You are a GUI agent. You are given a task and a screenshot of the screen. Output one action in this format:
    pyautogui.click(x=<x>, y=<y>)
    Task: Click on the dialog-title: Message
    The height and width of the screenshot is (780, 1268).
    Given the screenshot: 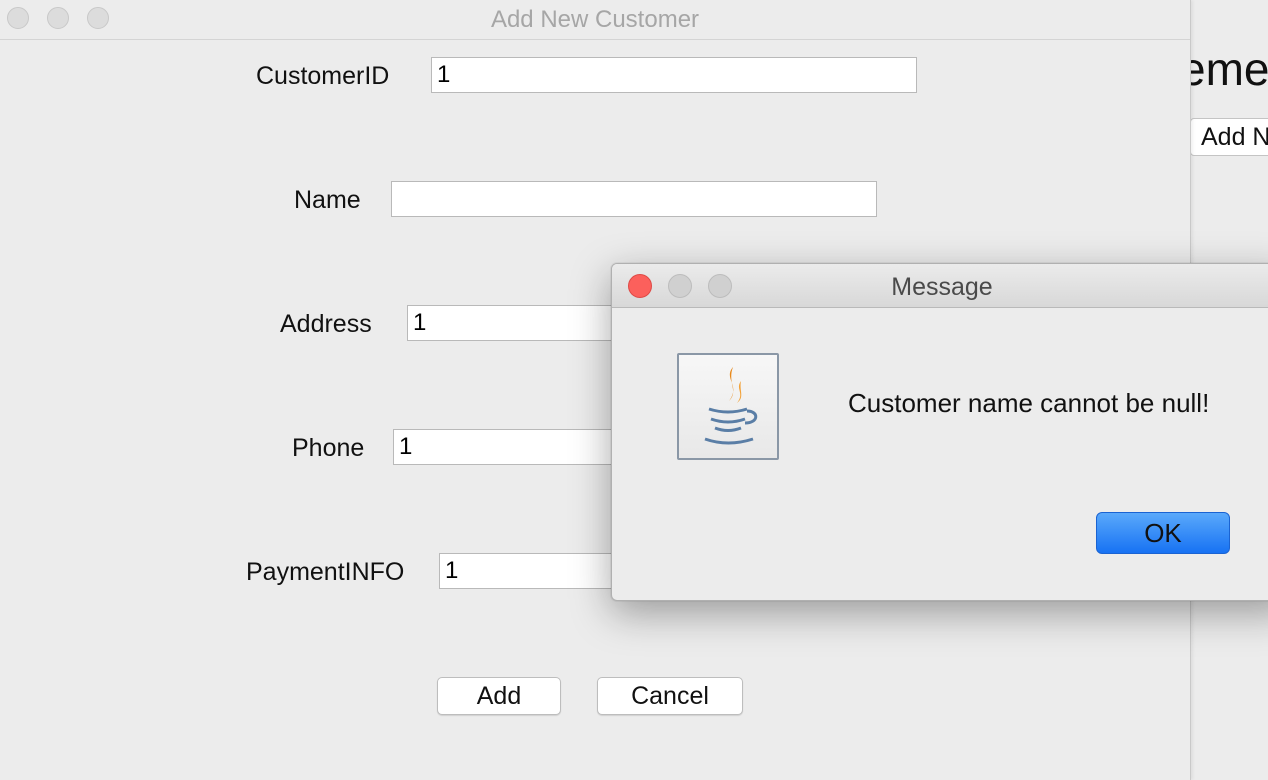 What is the action you would take?
    pyautogui.click(x=942, y=287)
    